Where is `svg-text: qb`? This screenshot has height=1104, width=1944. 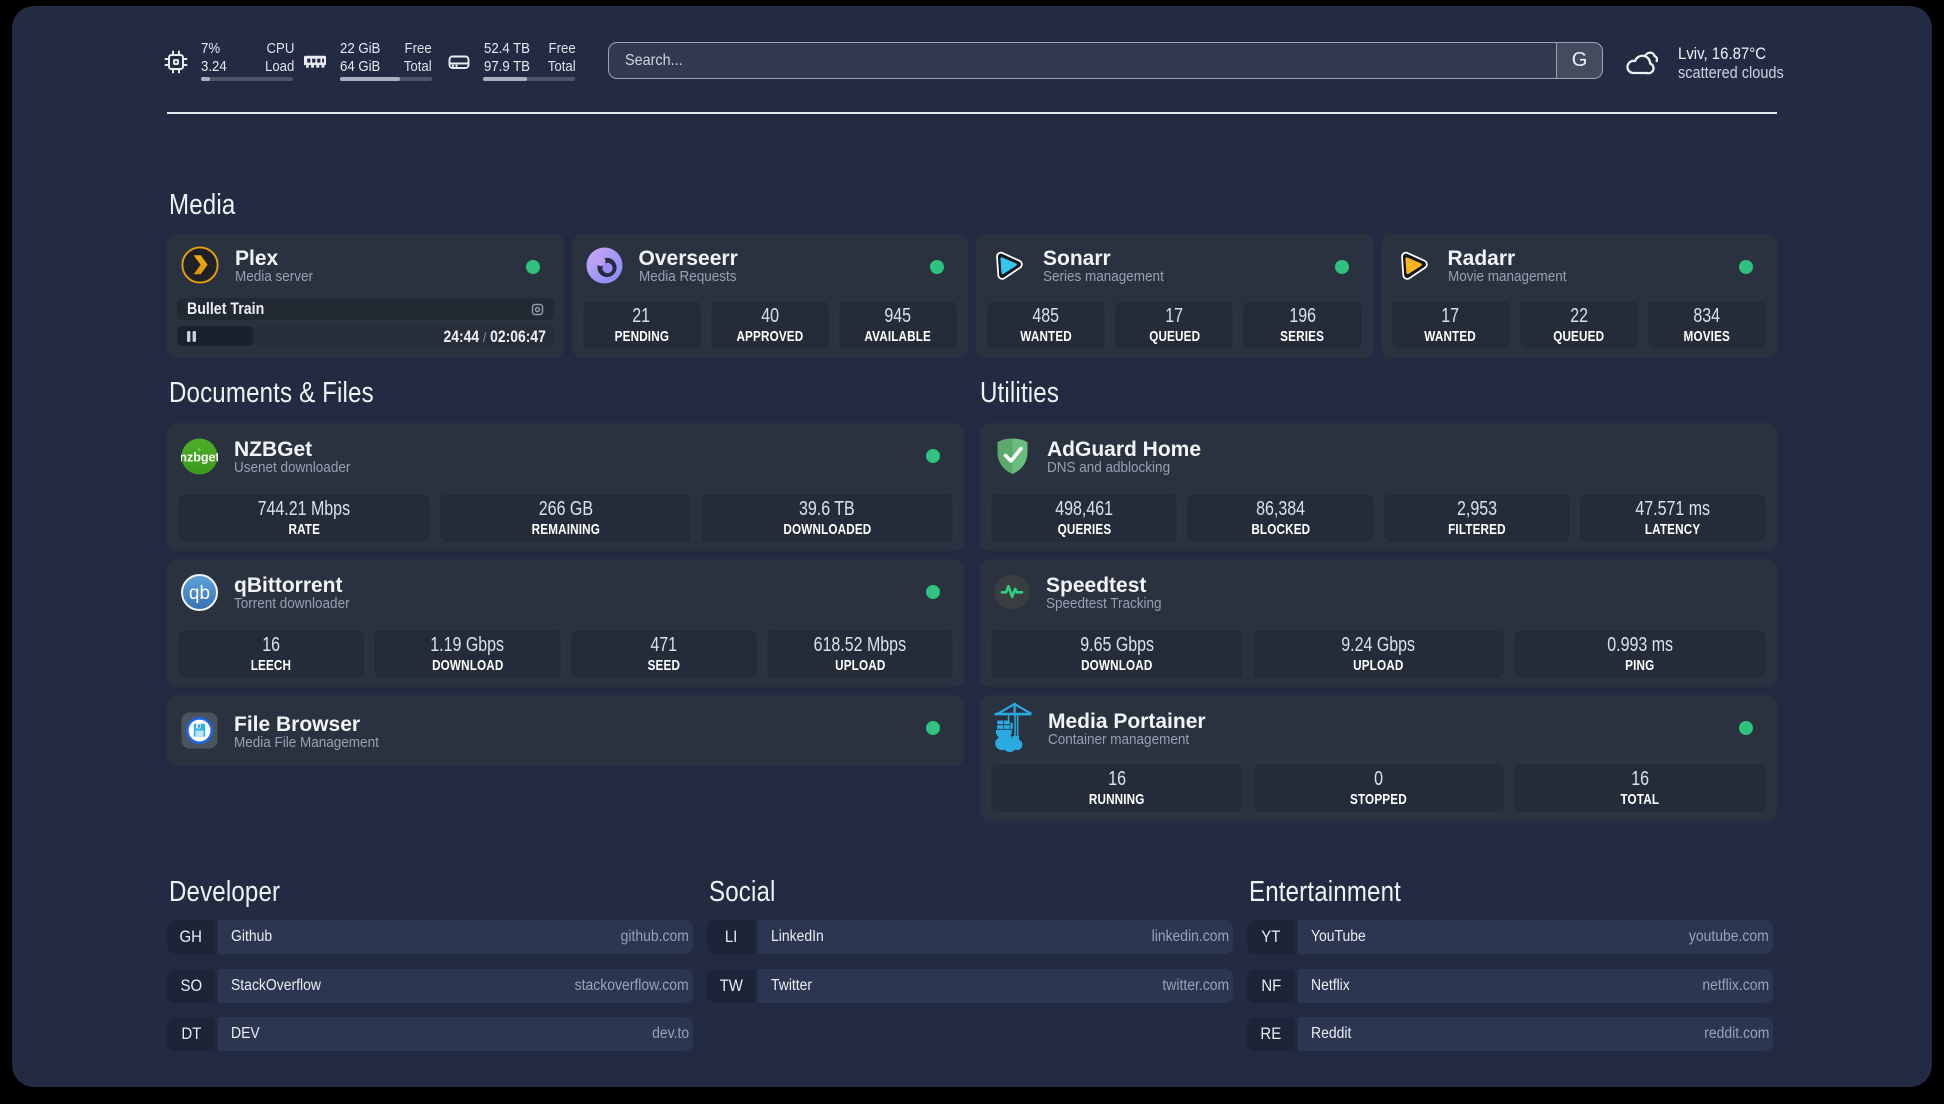 svg-text: qb is located at coordinates (199, 593).